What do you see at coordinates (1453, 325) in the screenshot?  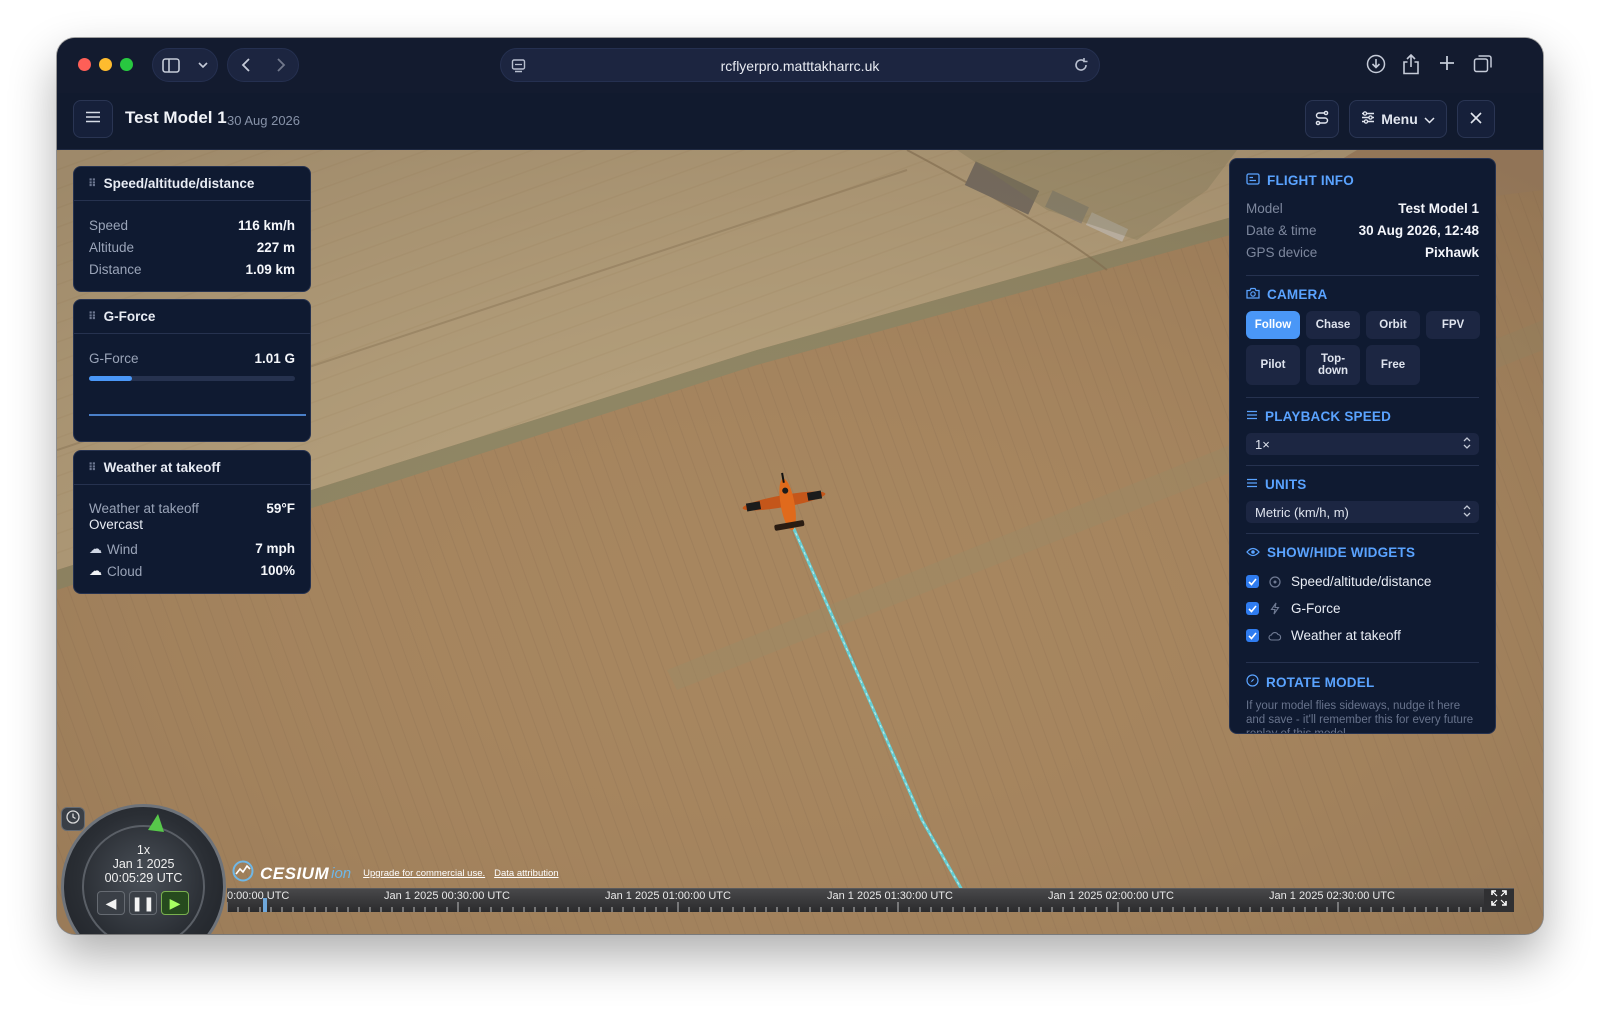 I see `camera-fpv-button: FPV` at bounding box center [1453, 325].